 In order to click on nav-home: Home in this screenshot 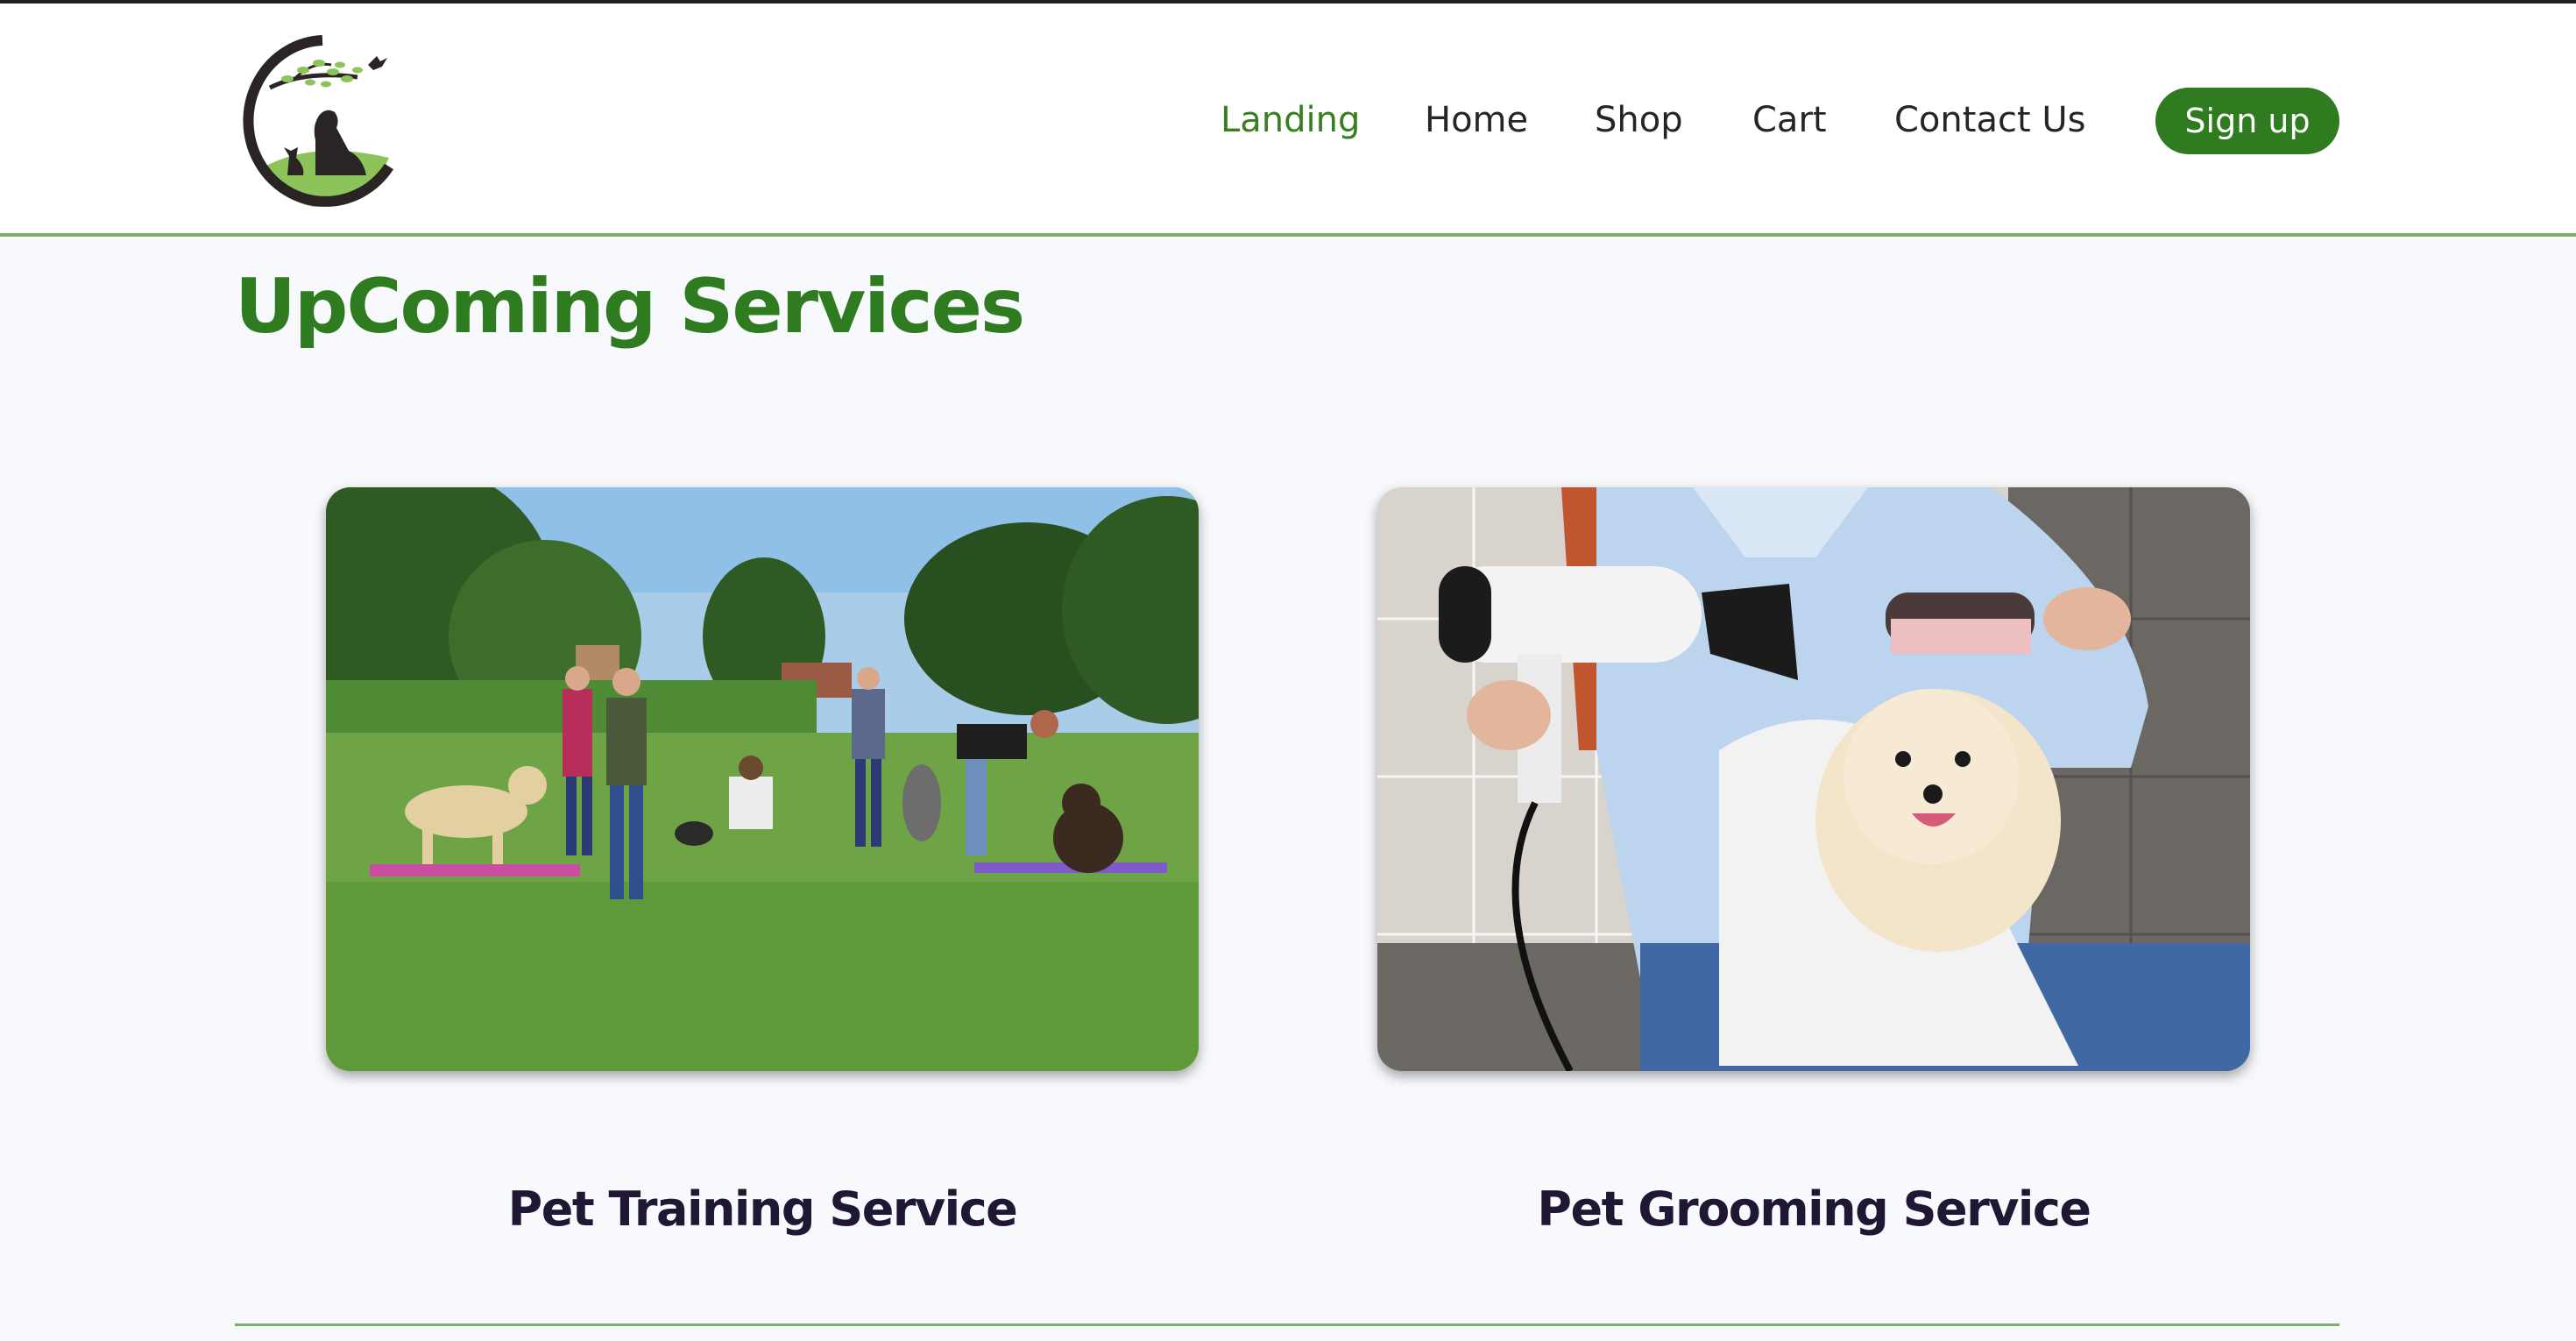, I will do `click(1476, 120)`.